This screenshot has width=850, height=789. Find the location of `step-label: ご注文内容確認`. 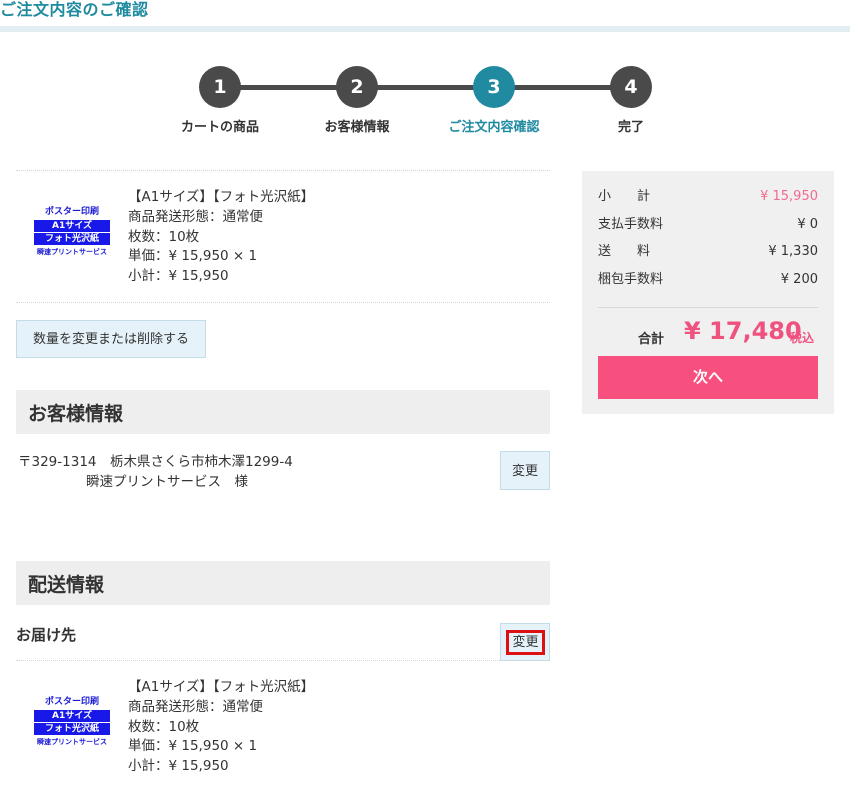

step-label: ご注文内容確認 is located at coordinates (494, 127).